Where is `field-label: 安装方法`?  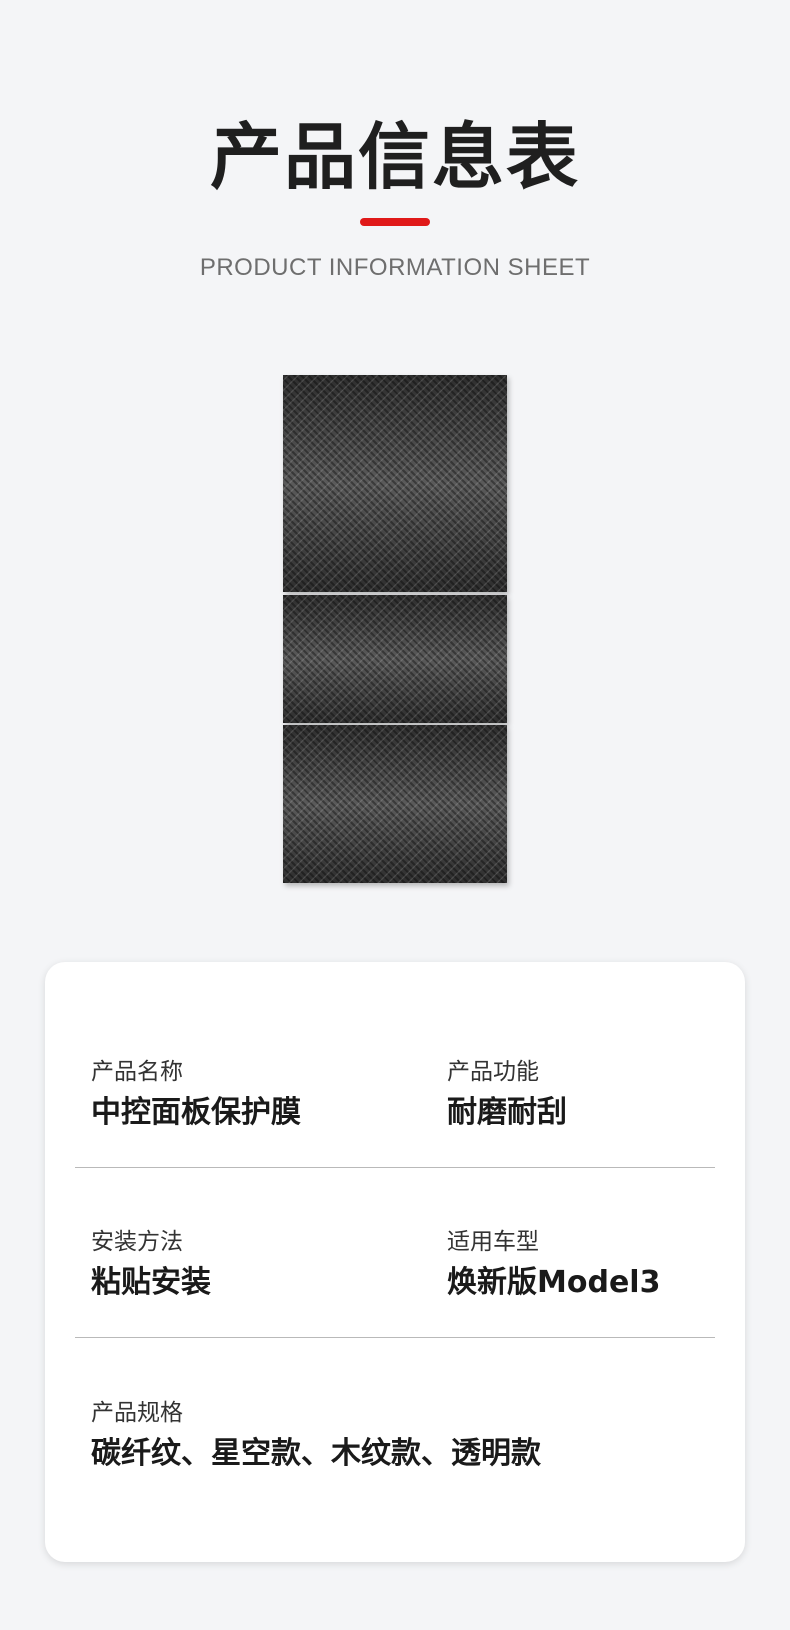 field-label: 安装方法 is located at coordinates (137, 1242).